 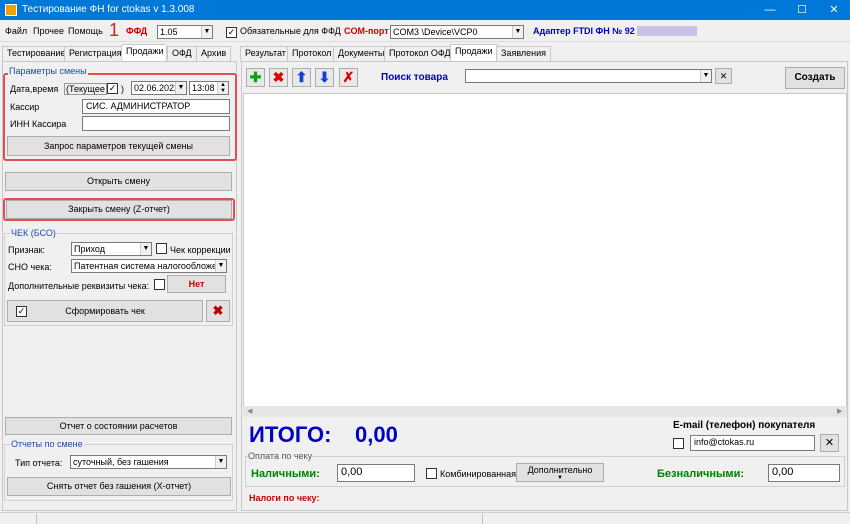 I want to click on reports-group-label: Отчеты по смене, so click(x=47, y=444).